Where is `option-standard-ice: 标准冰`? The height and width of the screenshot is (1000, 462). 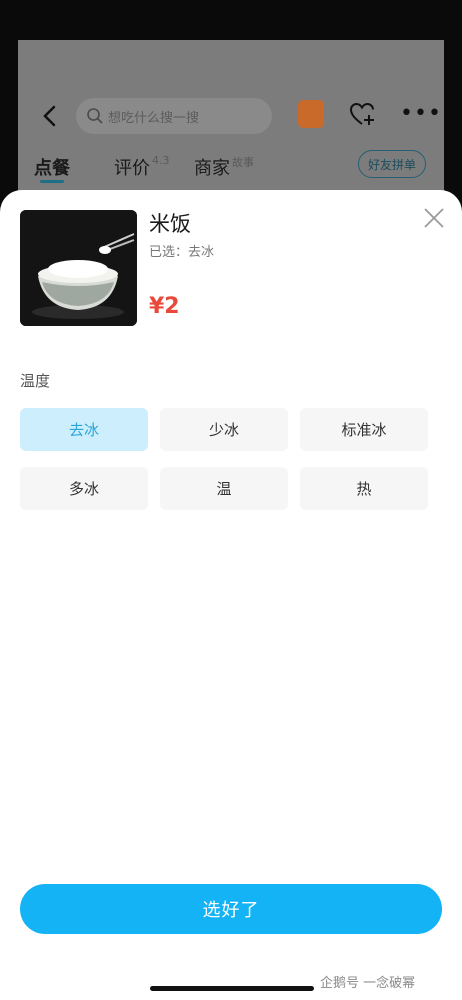 option-standard-ice: 标准冰 is located at coordinates (364, 429).